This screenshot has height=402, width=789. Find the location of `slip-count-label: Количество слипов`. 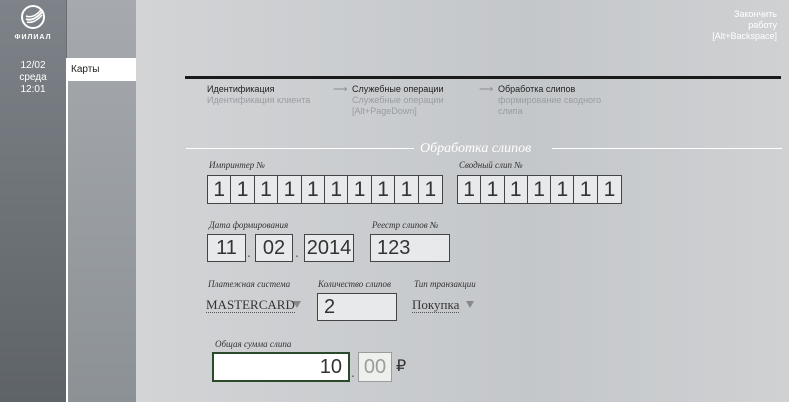

slip-count-label: Количество слипов is located at coordinates (354, 284).